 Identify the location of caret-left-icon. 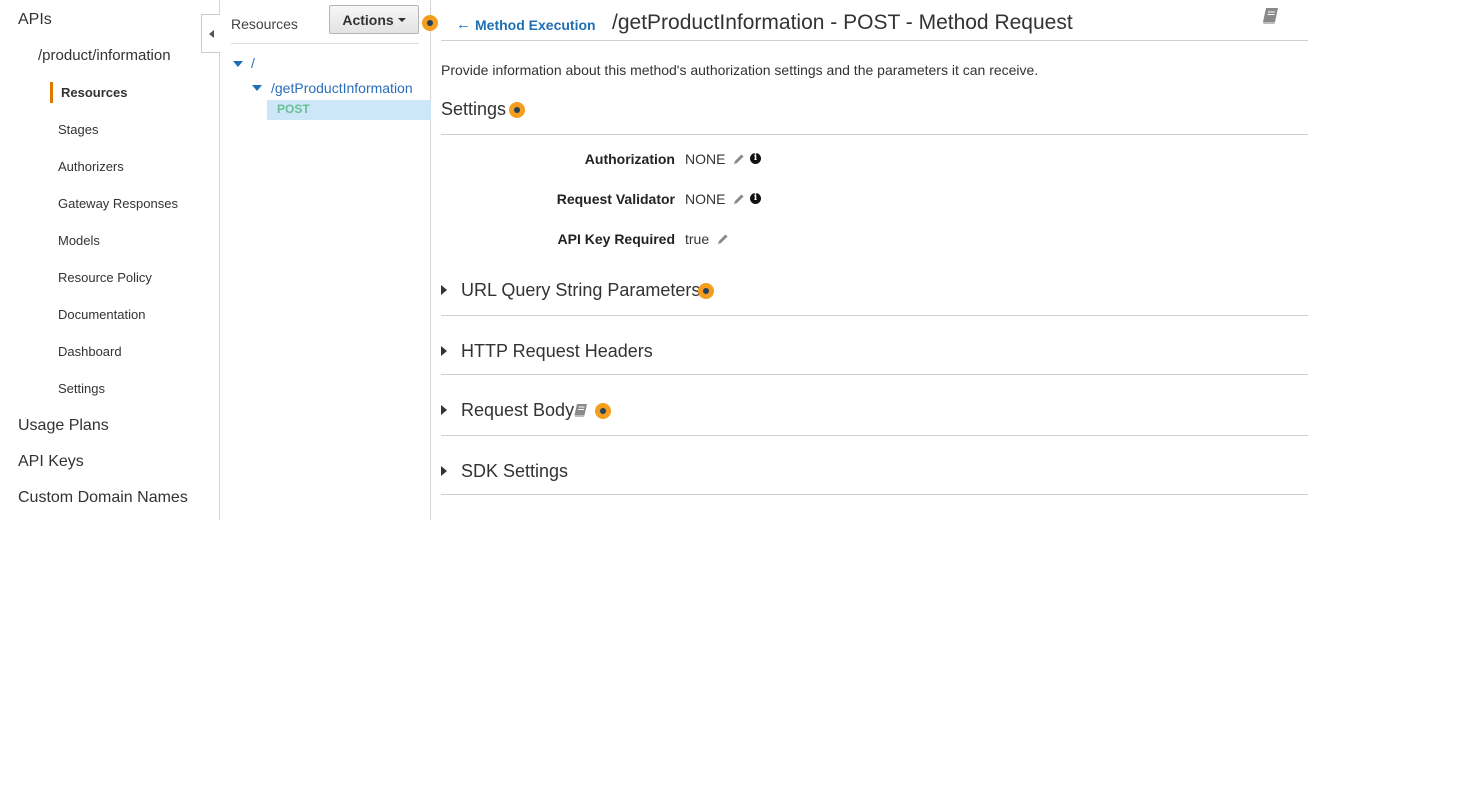
(211, 33).